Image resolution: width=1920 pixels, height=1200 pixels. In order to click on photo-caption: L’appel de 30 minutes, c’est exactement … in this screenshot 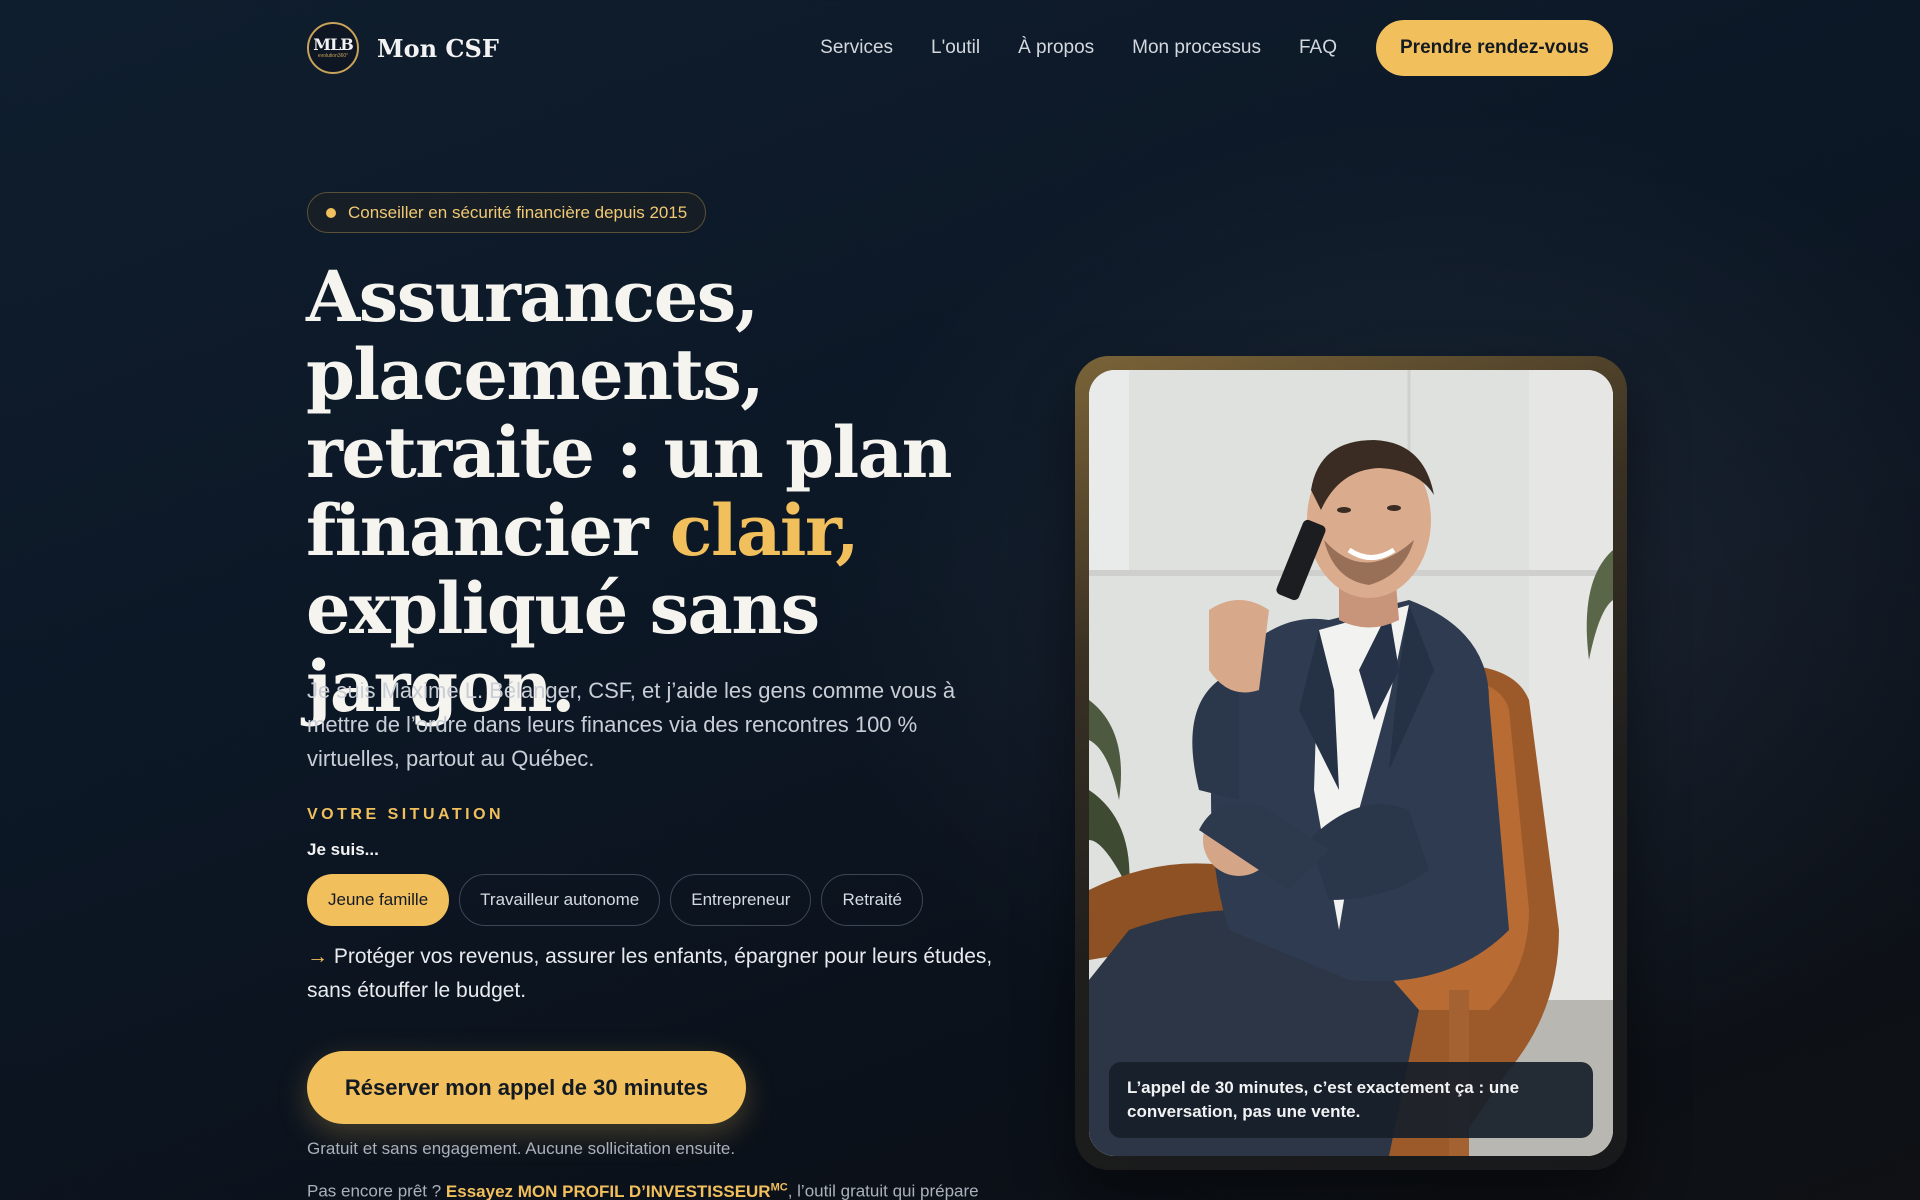, I will do `click(1351, 1100)`.